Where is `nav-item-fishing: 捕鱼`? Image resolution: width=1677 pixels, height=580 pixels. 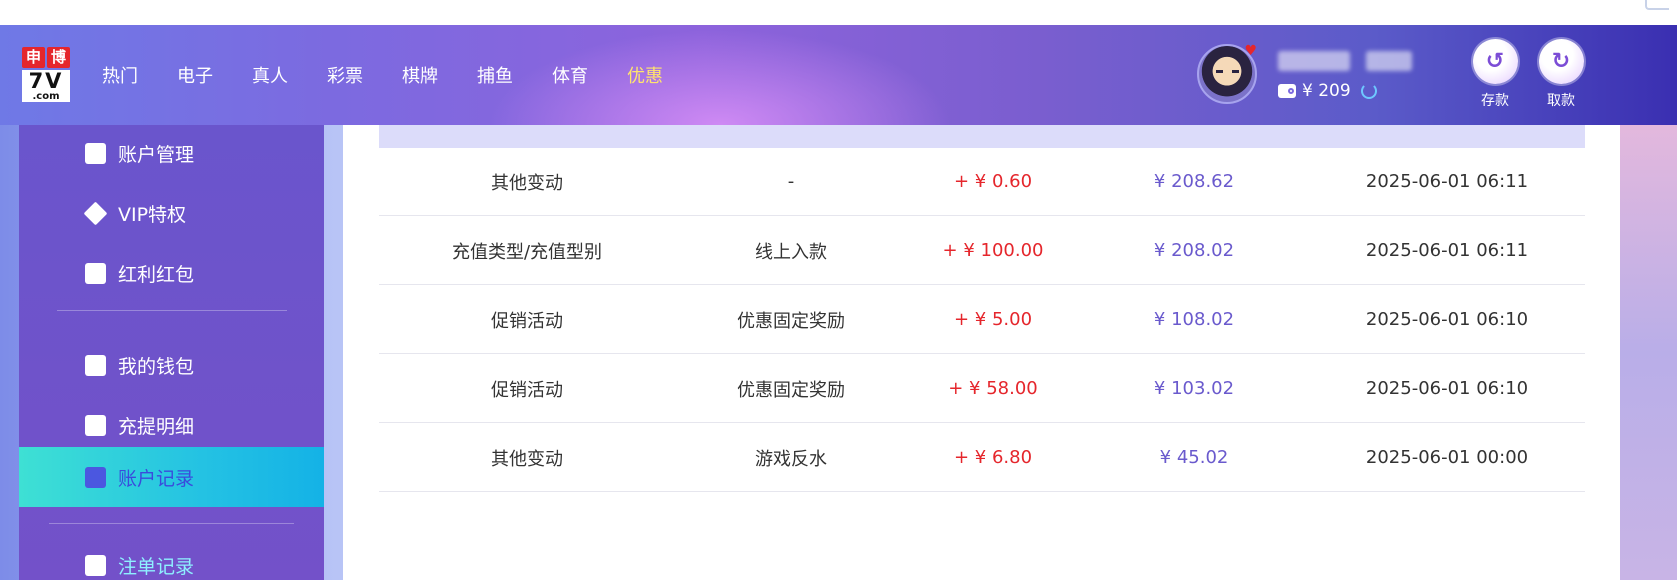 nav-item-fishing: 捕鱼 is located at coordinates (500, 75).